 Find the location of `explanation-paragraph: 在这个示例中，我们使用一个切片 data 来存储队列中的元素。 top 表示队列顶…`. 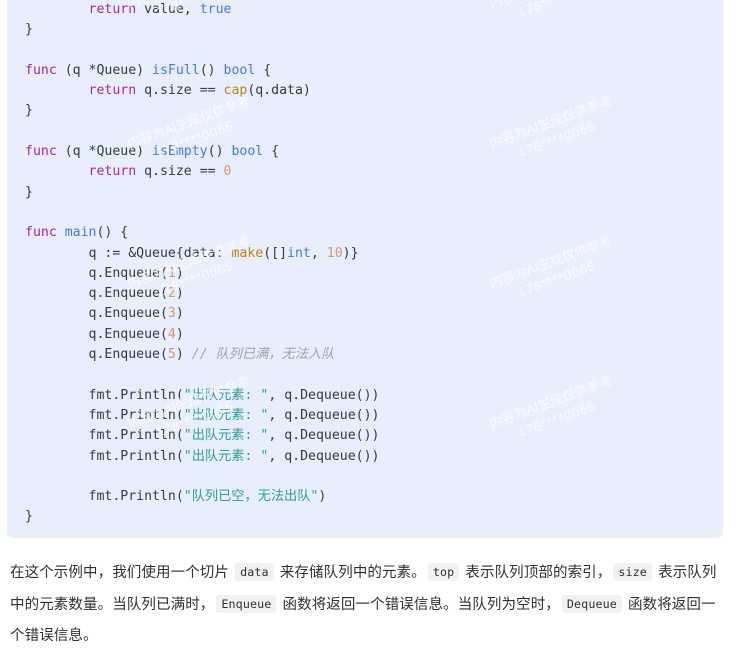

explanation-paragraph: 在这个示例中，我们使用一个切片 data 来存储队列中的元素。 top 表示队列顶… is located at coordinates (369, 604).